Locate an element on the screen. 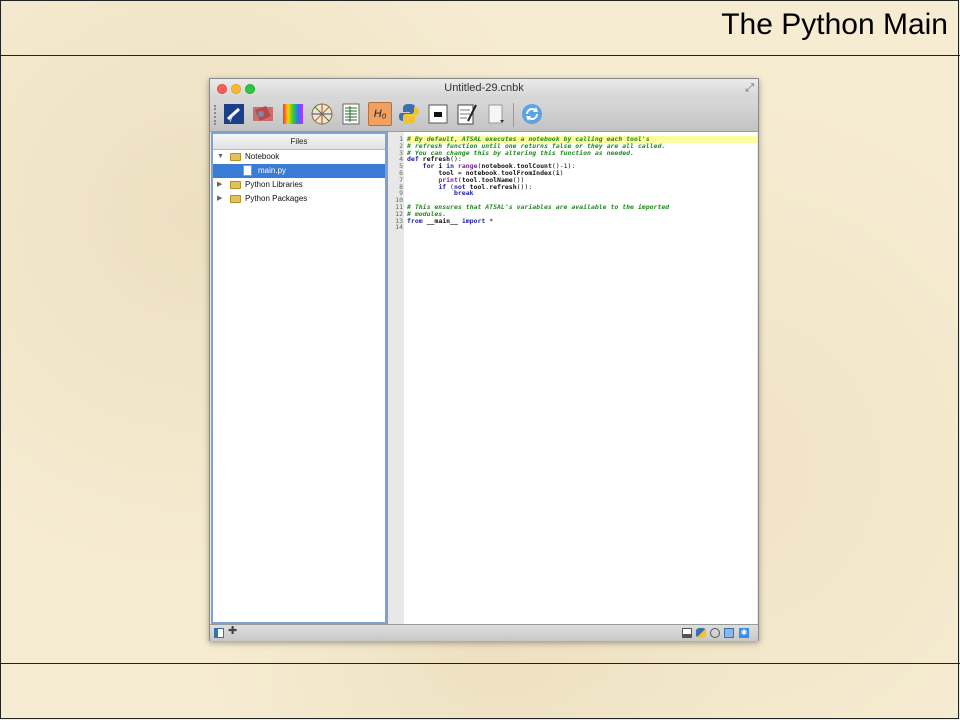 The image size is (960, 720). tree-item-label: Python Packages is located at coordinates (276, 198).